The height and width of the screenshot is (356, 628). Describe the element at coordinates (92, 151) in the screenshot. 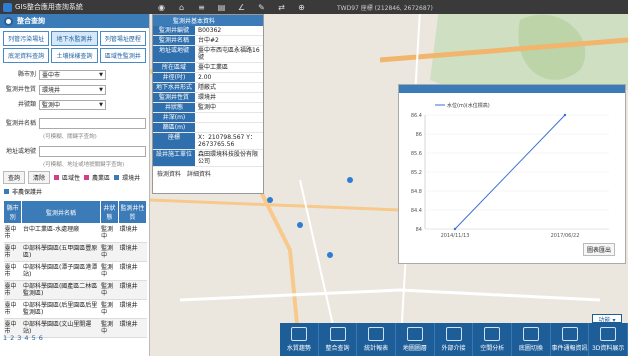

I see `address-input` at that location.